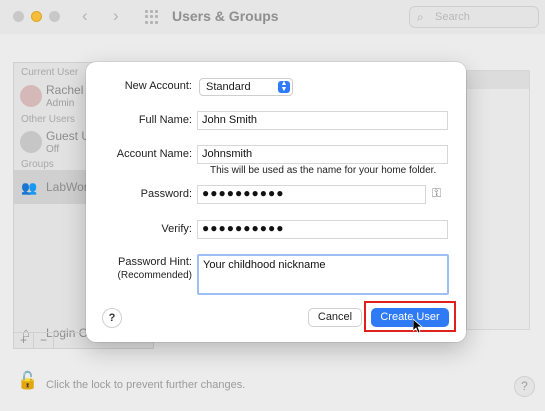 This screenshot has width=545, height=411. Describe the element at coordinates (230, 120) in the screenshot. I see `full-name-value: John Smith` at that location.